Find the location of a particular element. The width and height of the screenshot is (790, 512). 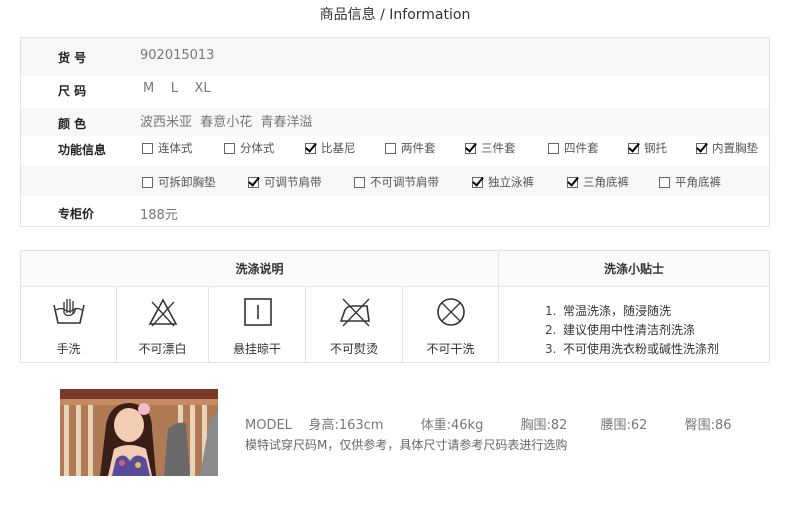

feature-label: 不可调节肩带 is located at coordinates (404, 182).